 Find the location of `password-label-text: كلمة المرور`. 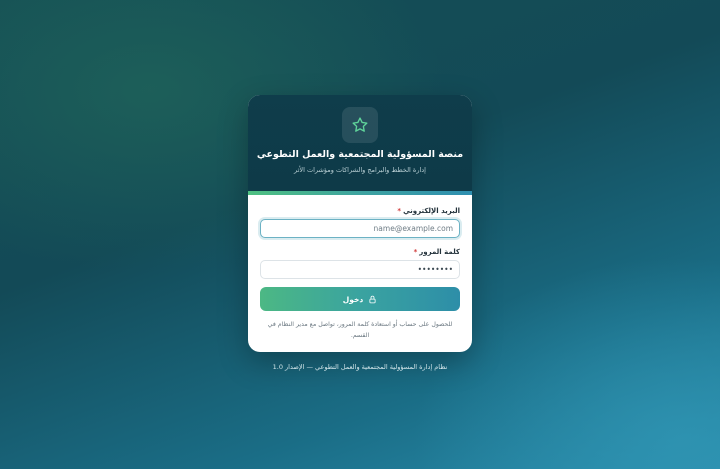

password-label-text: كلمة المرور is located at coordinates (439, 252).